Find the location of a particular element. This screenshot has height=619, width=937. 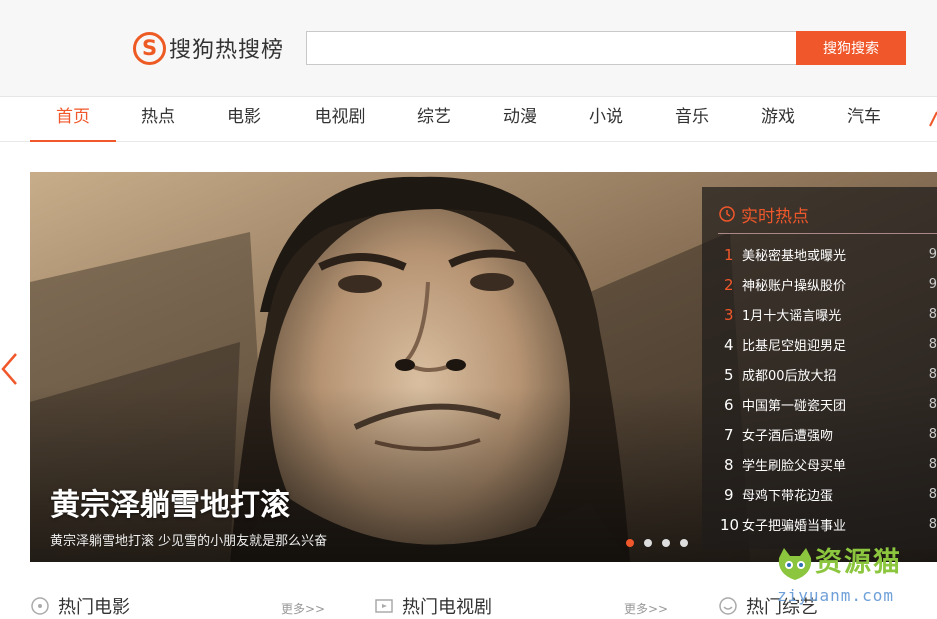

hot-text: 女子把骗婚当事业 is located at coordinates (794, 527).